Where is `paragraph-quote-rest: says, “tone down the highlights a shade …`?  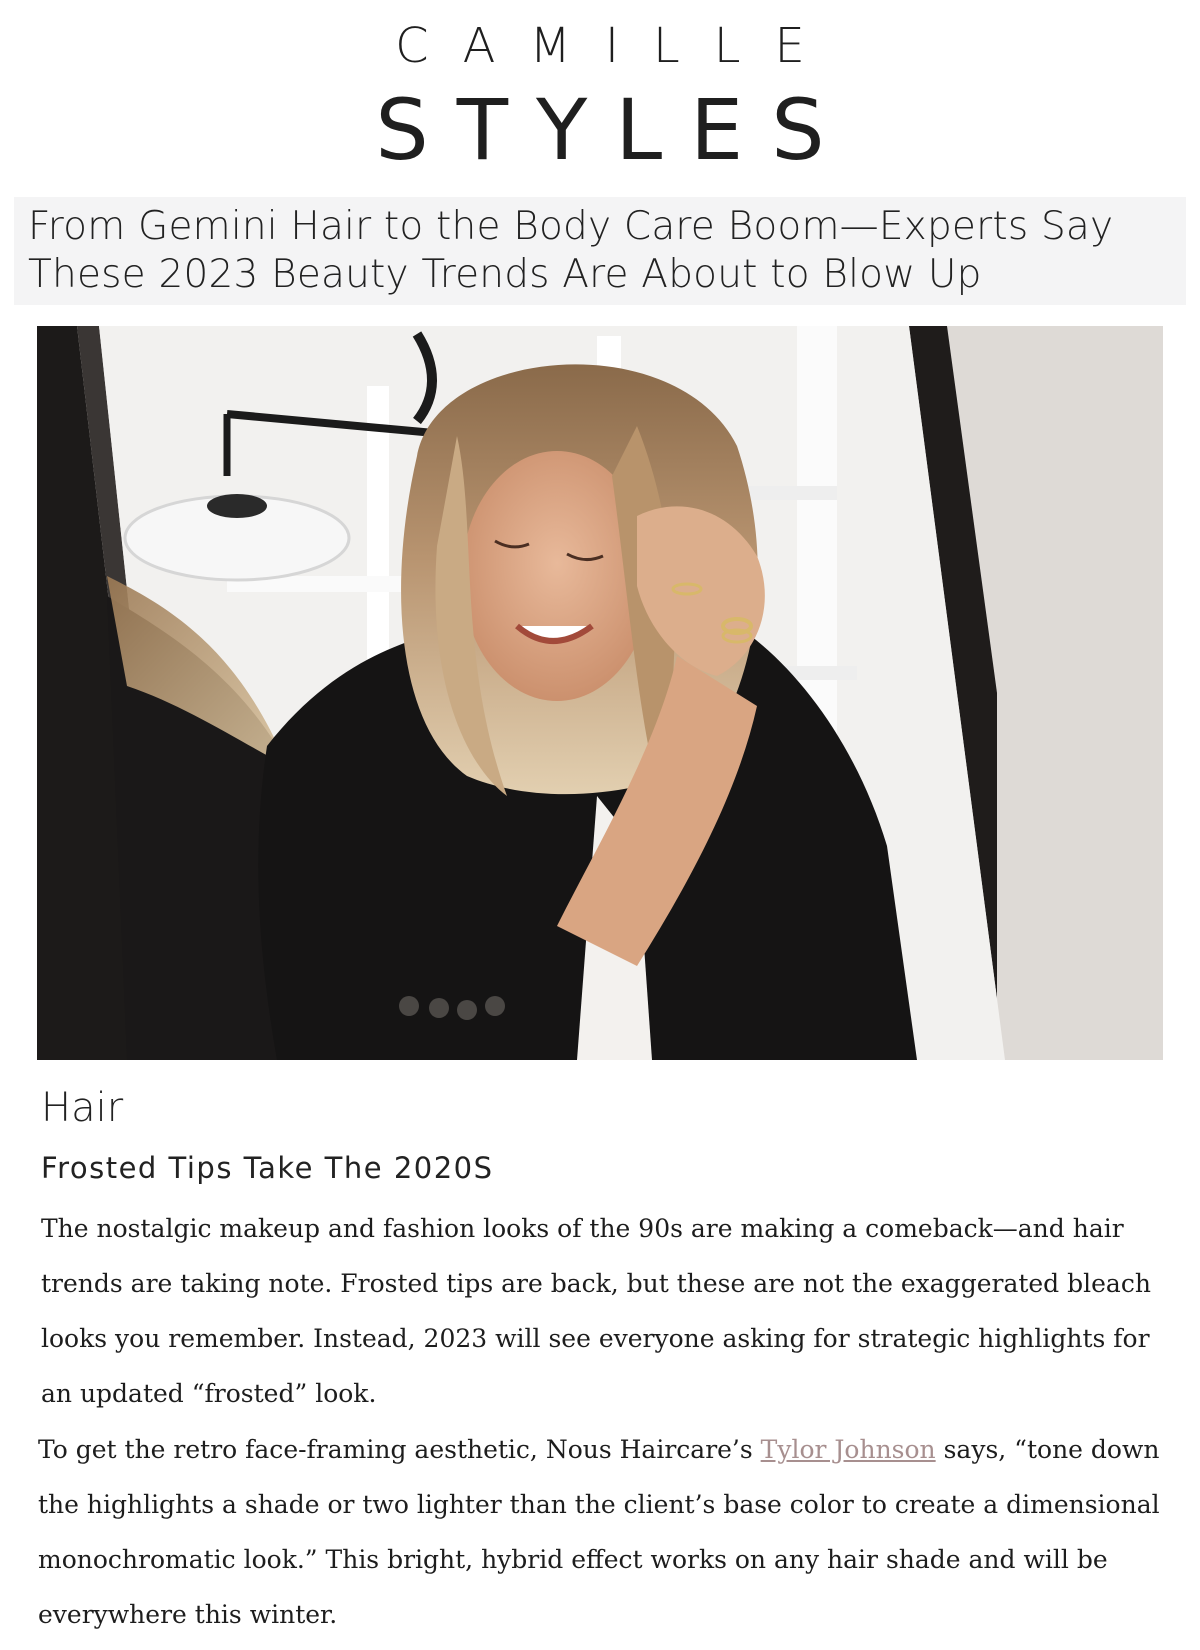
paragraph-quote-rest: says, “tone down the highlights a shade … is located at coordinates (599, 1532).